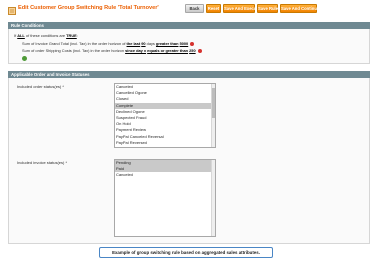 Image resolution: width=371 pixels, height=270 pixels. I want to click on condition-1-unit: days, so click(150, 43).